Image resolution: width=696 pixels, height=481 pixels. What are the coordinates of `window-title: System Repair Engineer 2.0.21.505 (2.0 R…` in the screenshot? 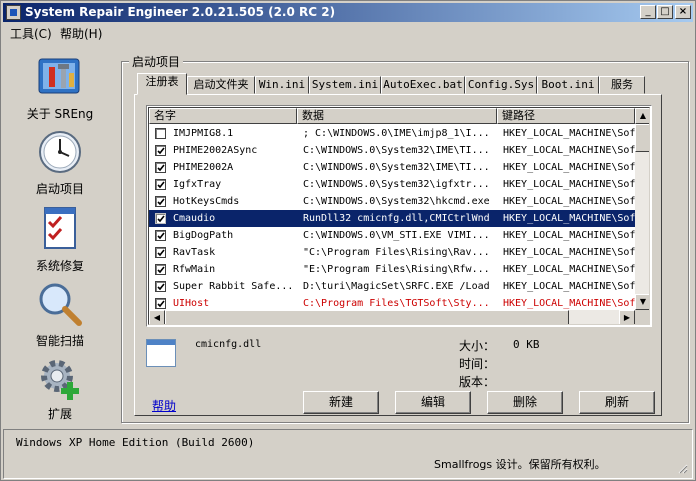 It's located at (180, 12).